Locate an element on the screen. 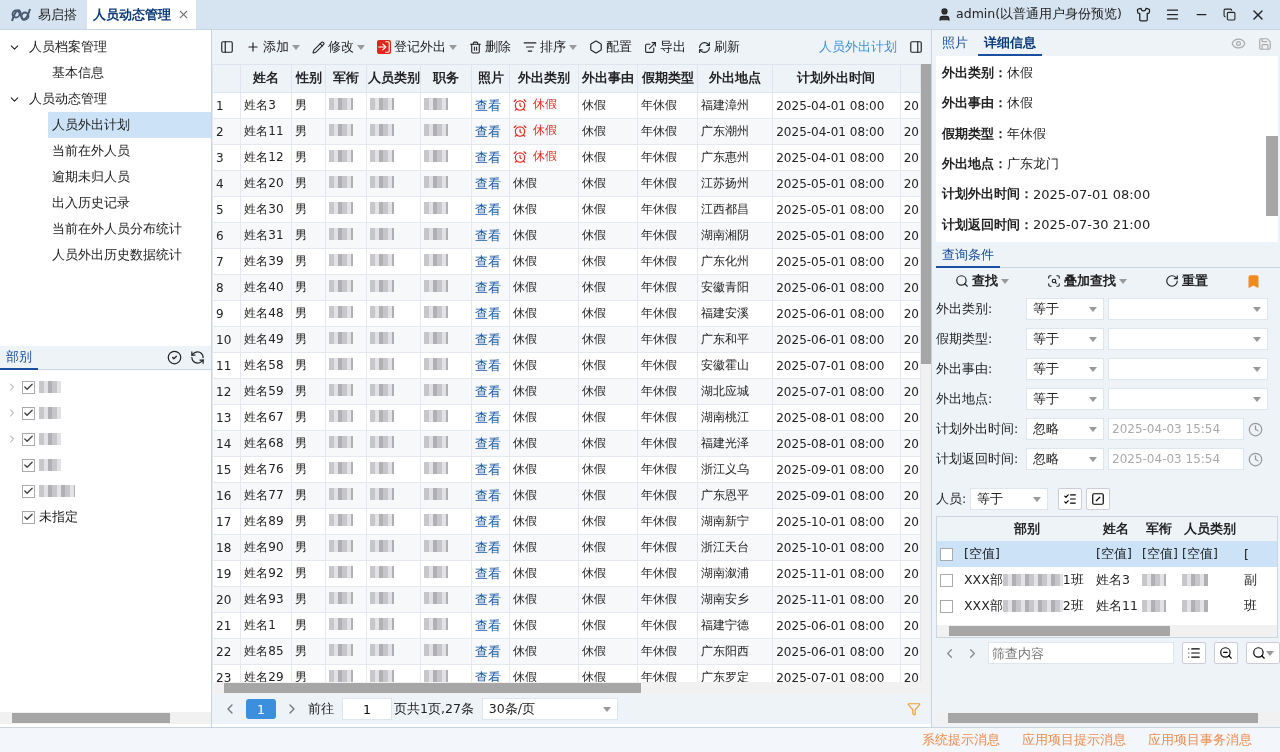 The image size is (1280, 752). detail-tab: 照片 is located at coordinates (955, 44).